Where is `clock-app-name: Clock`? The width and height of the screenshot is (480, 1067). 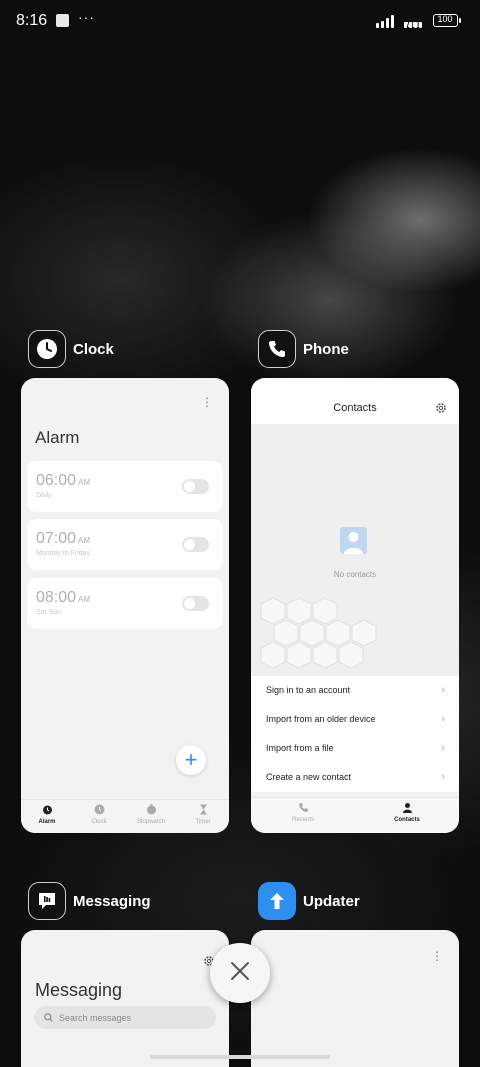 clock-app-name: Clock is located at coordinates (93, 349).